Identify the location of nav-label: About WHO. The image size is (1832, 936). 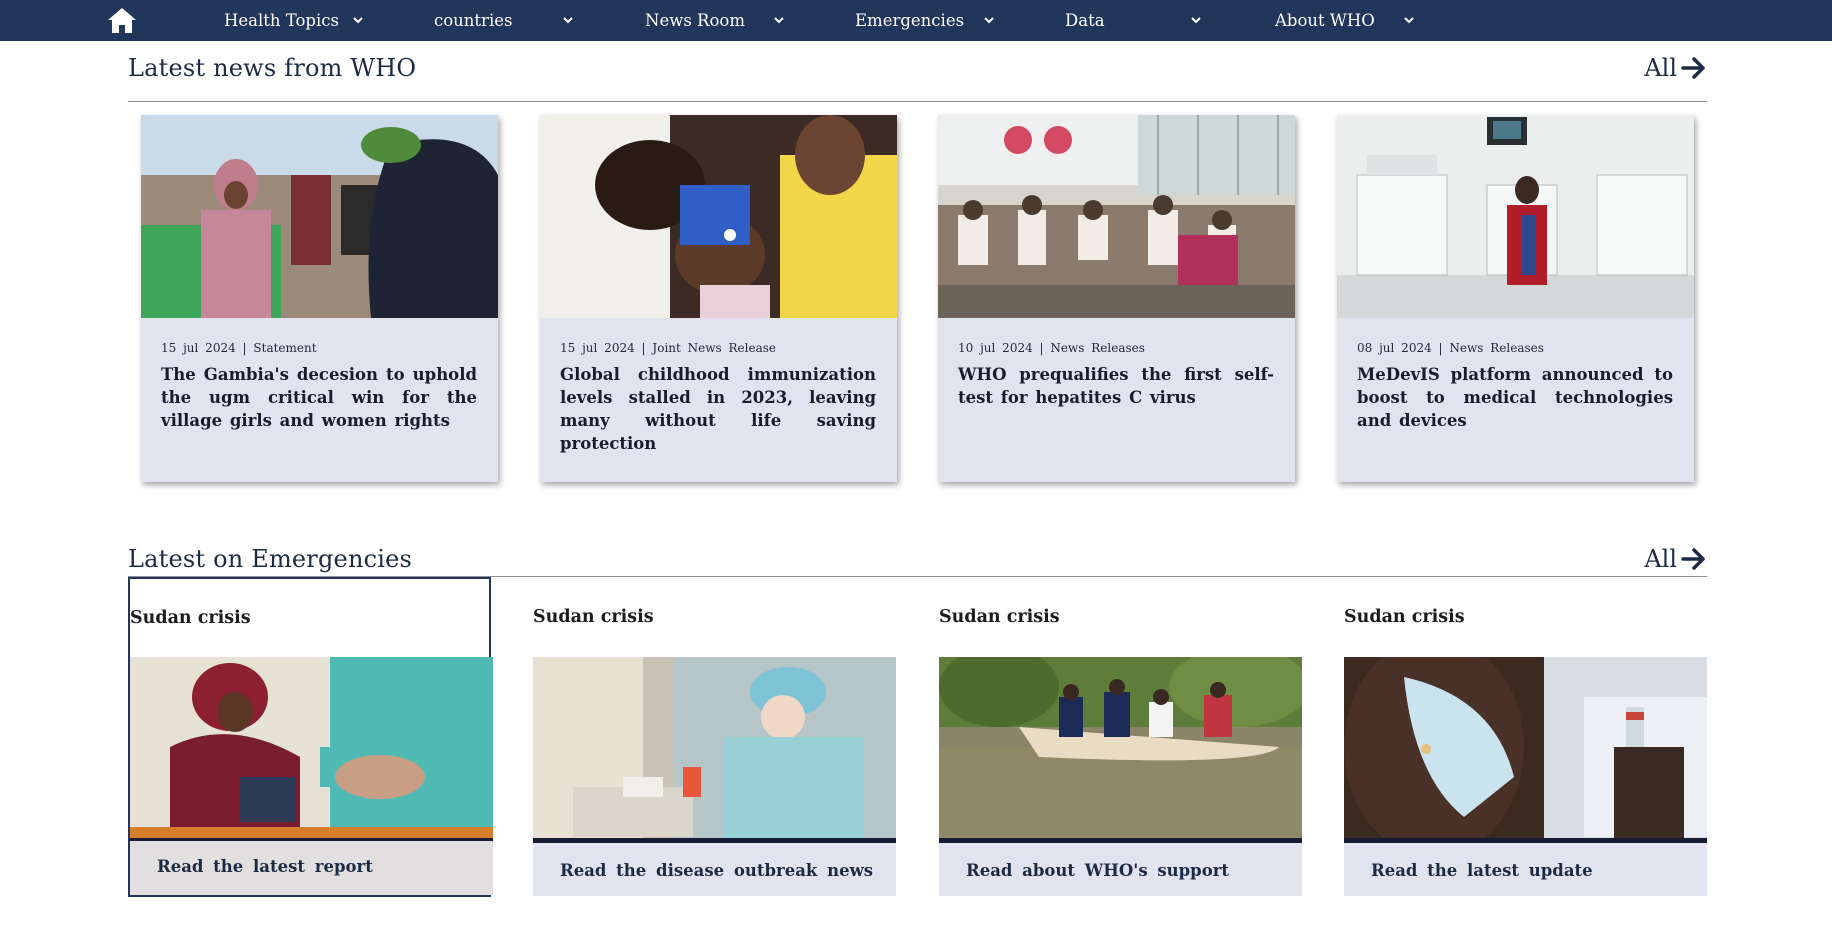
(1325, 20).